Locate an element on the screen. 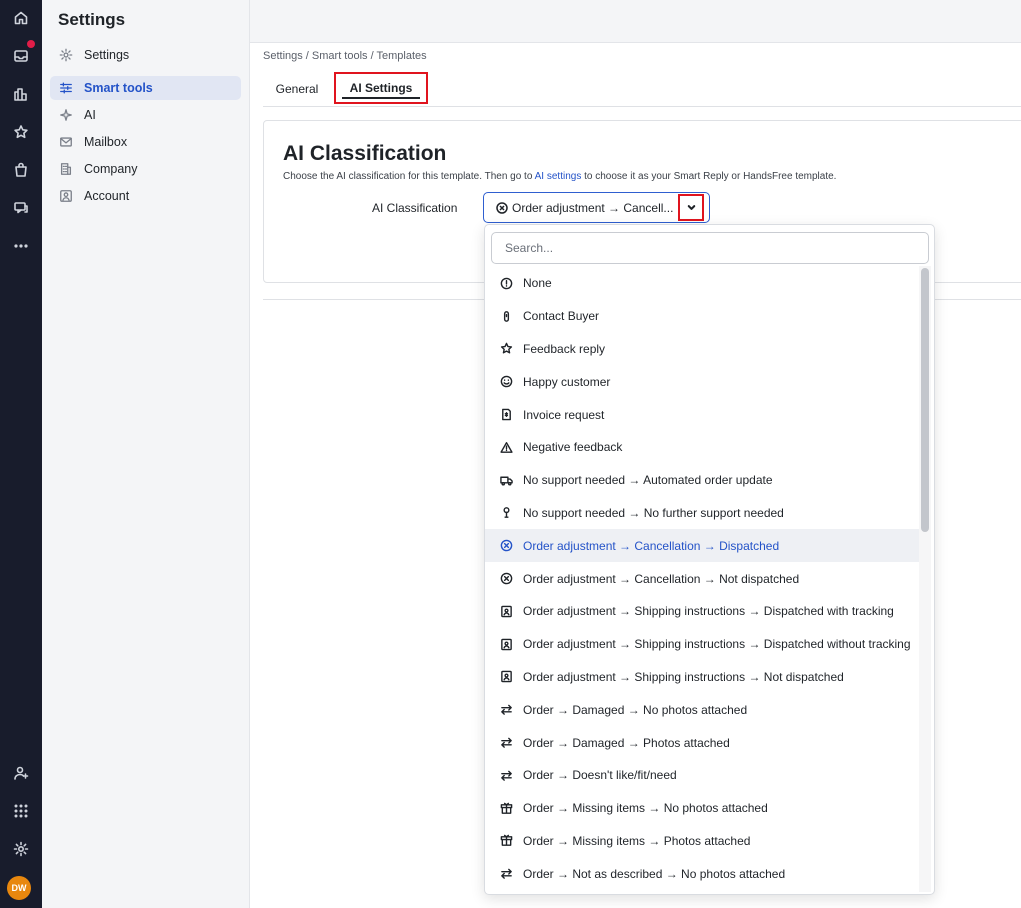  info-icon is located at coordinates (506, 283).